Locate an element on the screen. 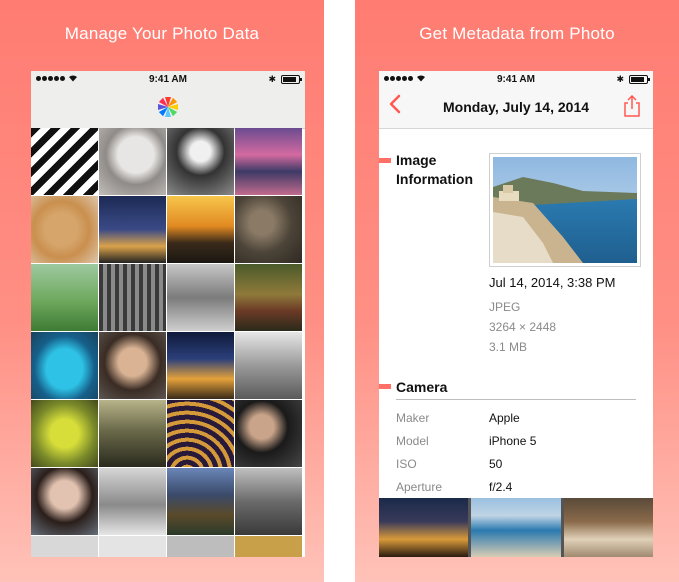  navigation-bar: 9:41 AM ✱ Monday, July 14, 2014 is located at coordinates (516, 100).